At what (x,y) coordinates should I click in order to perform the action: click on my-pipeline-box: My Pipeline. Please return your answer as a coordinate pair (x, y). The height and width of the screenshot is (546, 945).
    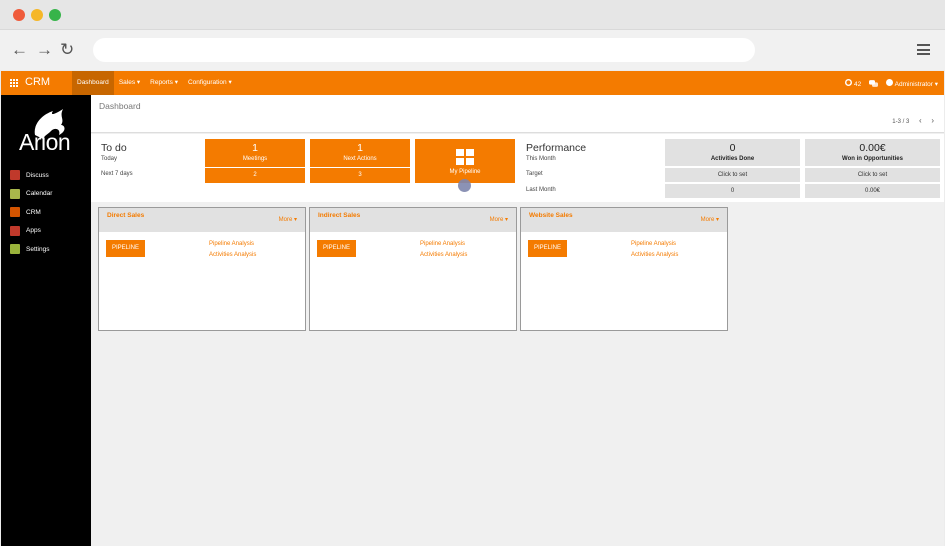
    Looking at the image, I should click on (465, 161).